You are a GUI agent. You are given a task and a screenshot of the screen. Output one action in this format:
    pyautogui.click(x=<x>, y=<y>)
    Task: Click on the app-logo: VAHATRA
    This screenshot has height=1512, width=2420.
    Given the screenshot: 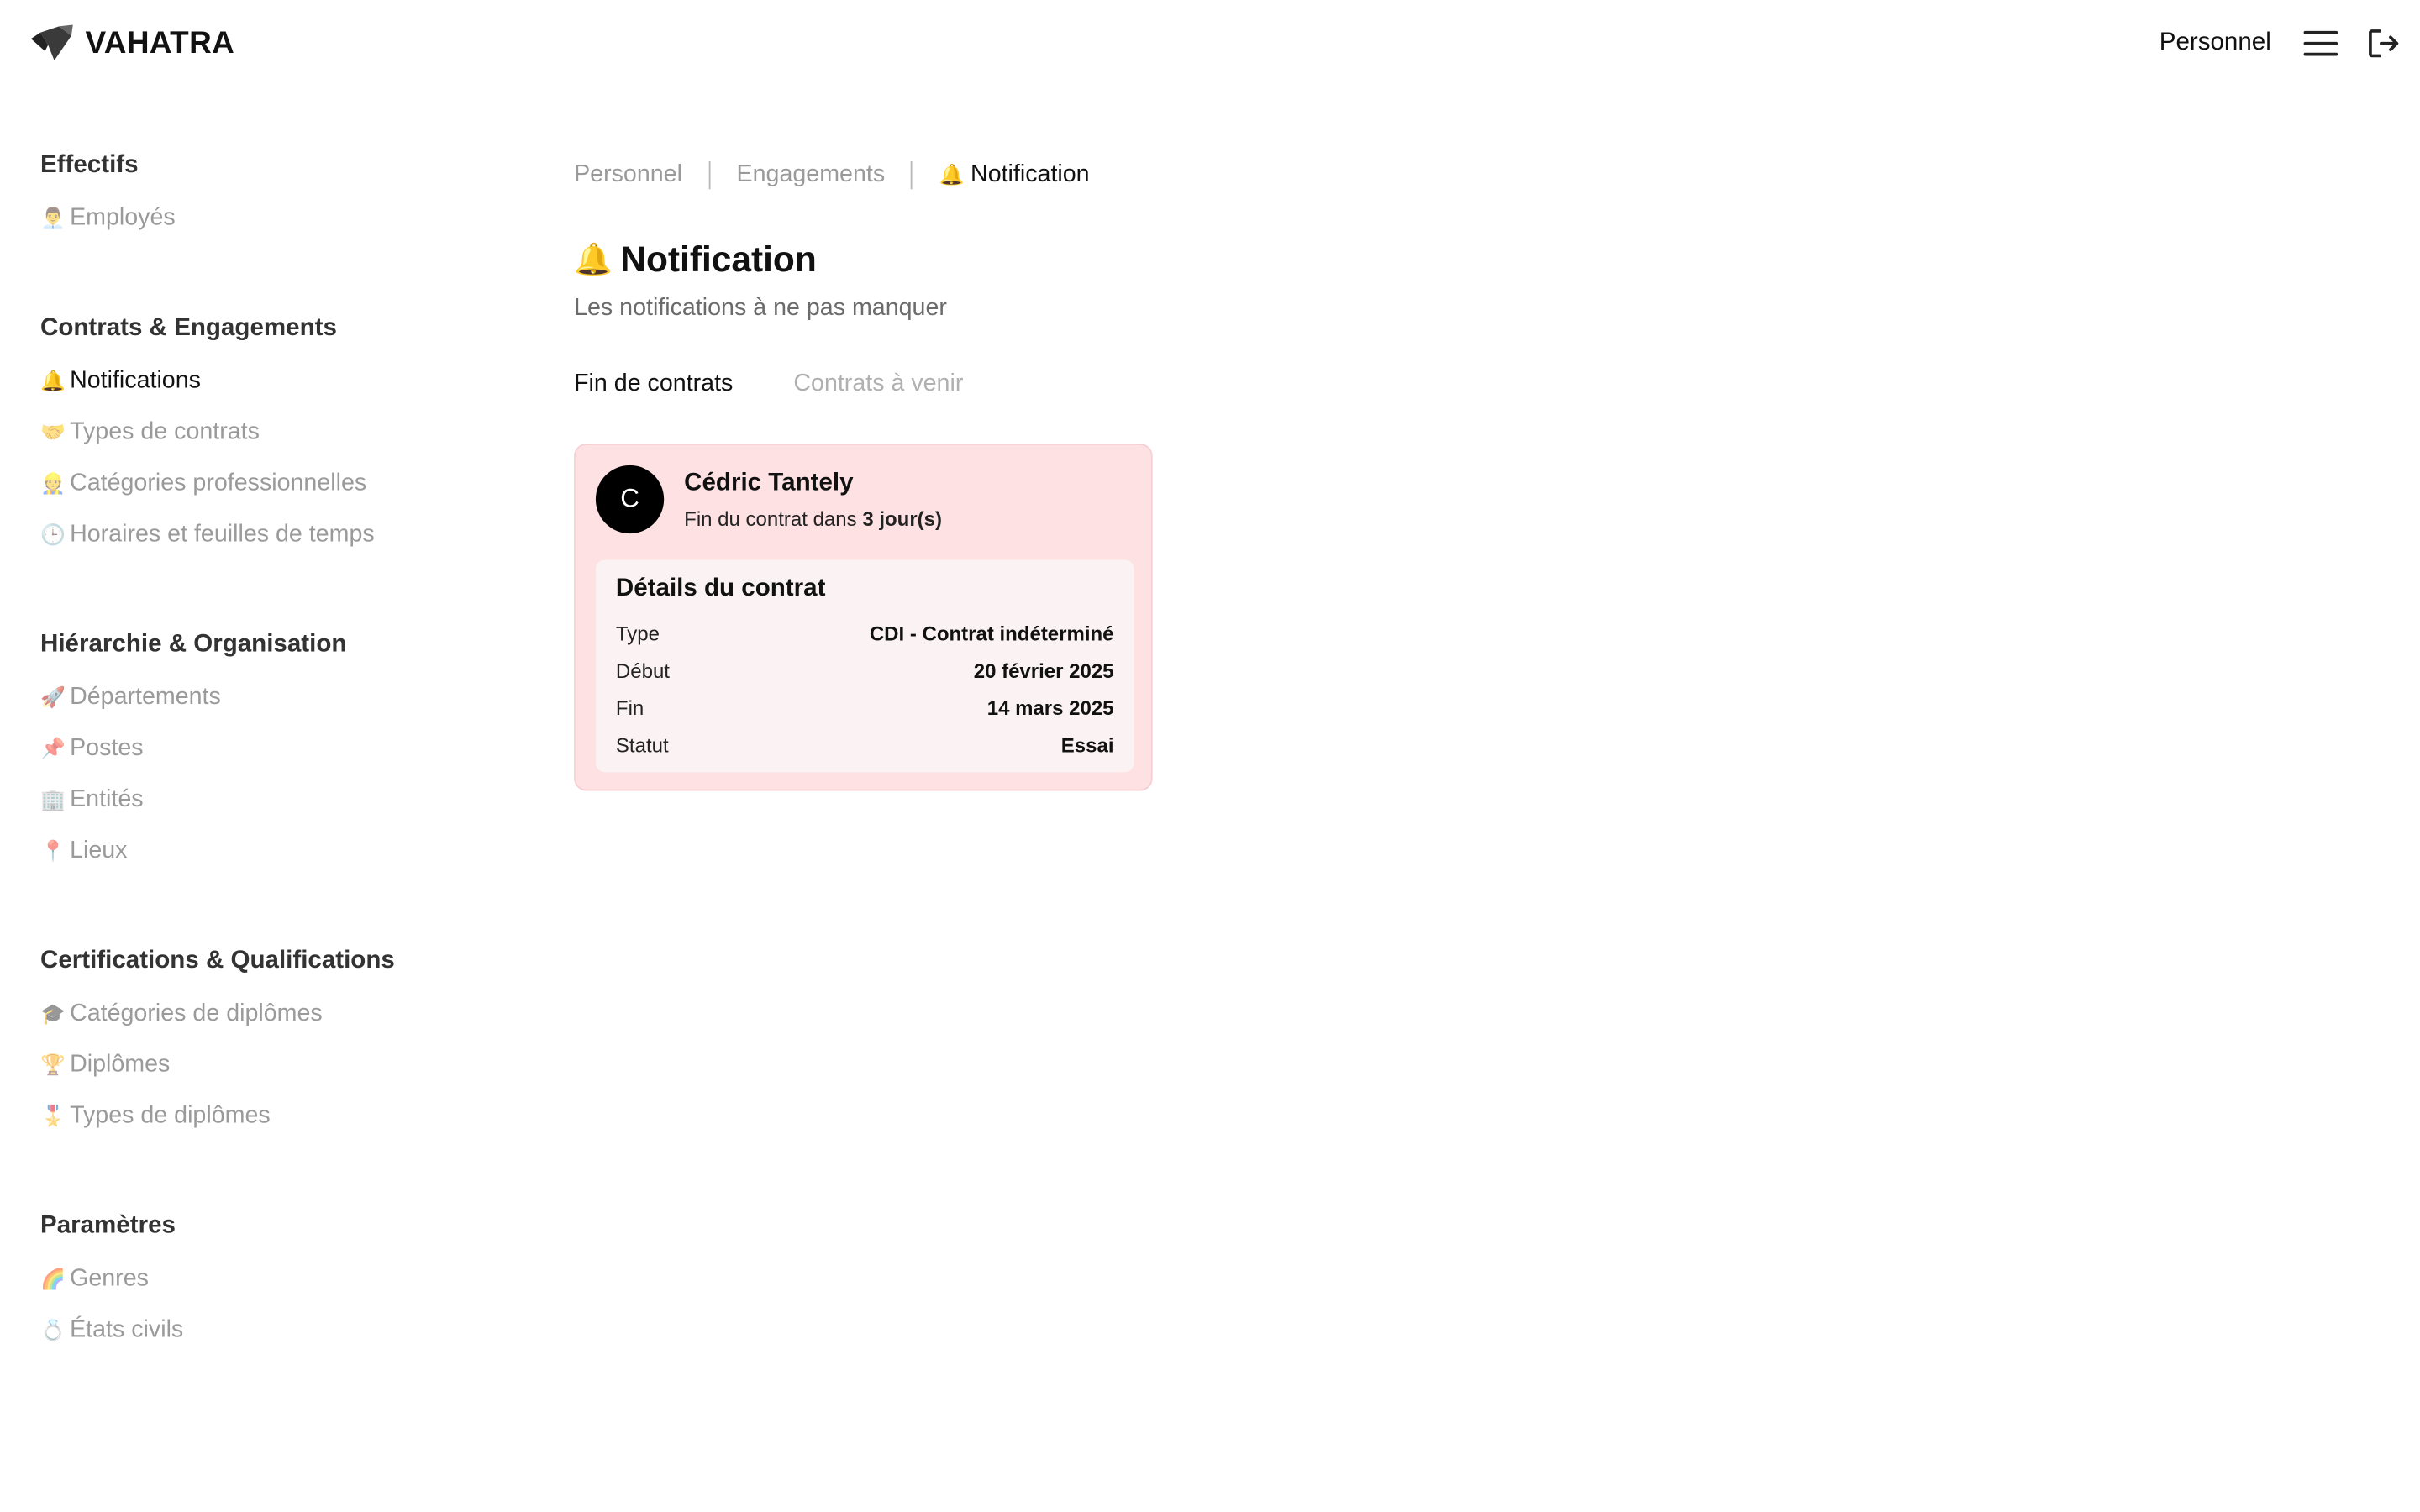 What is the action you would take?
    pyautogui.click(x=131, y=44)
    